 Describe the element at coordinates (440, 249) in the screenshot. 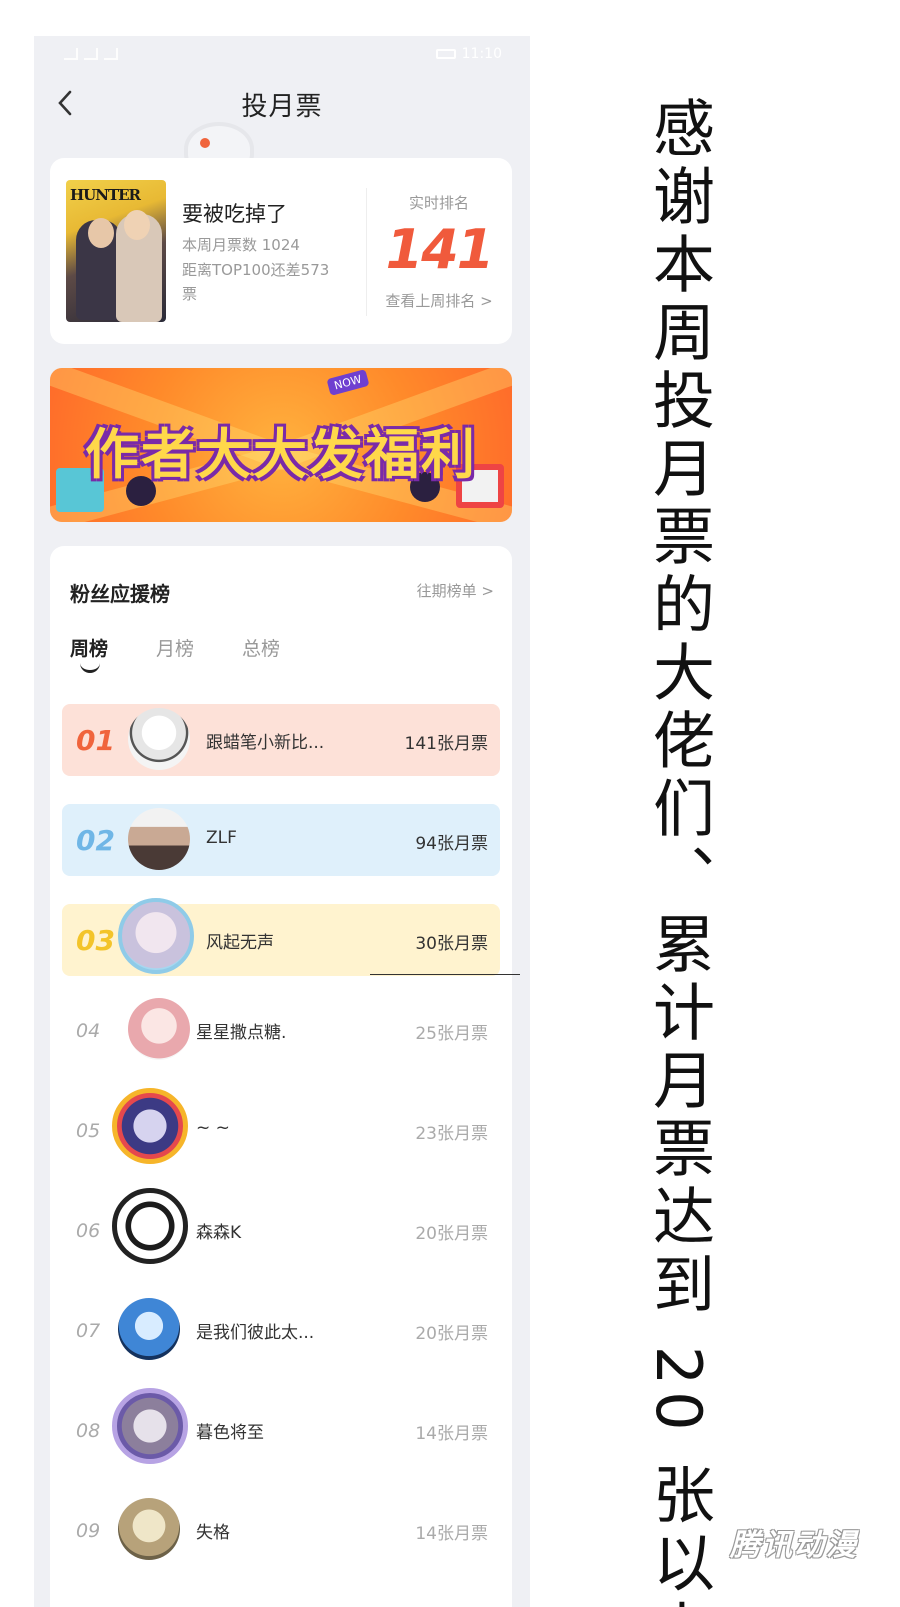

I see `rank-value: 141` at that location.